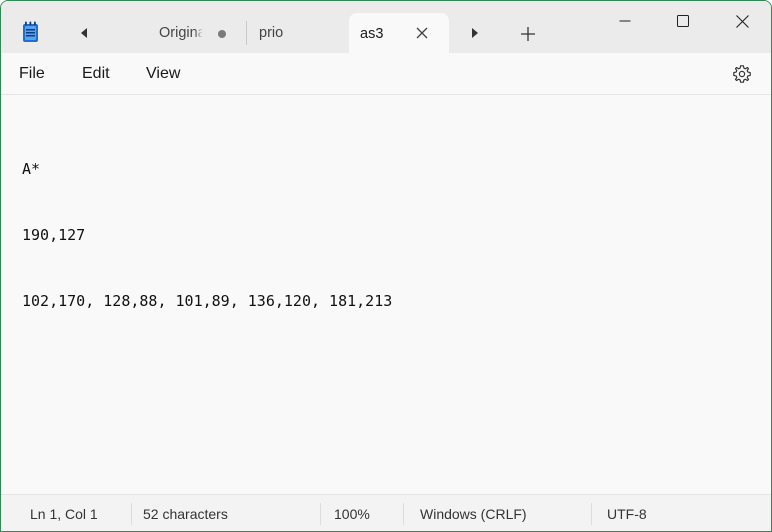  Describe the element at coordinates (386, 74) in the screenshot. I see `menu-bar: File Edit View` at that location.